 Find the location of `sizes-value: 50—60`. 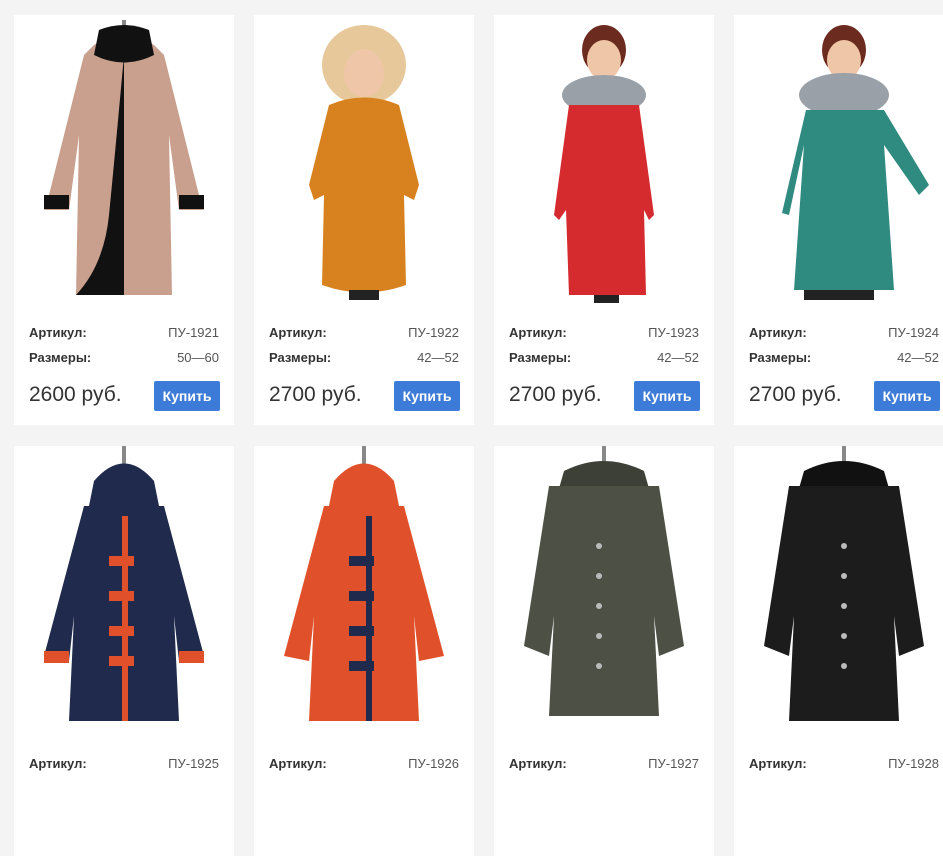

sizes-value: 50—60 is located at coordinates (198, 357).